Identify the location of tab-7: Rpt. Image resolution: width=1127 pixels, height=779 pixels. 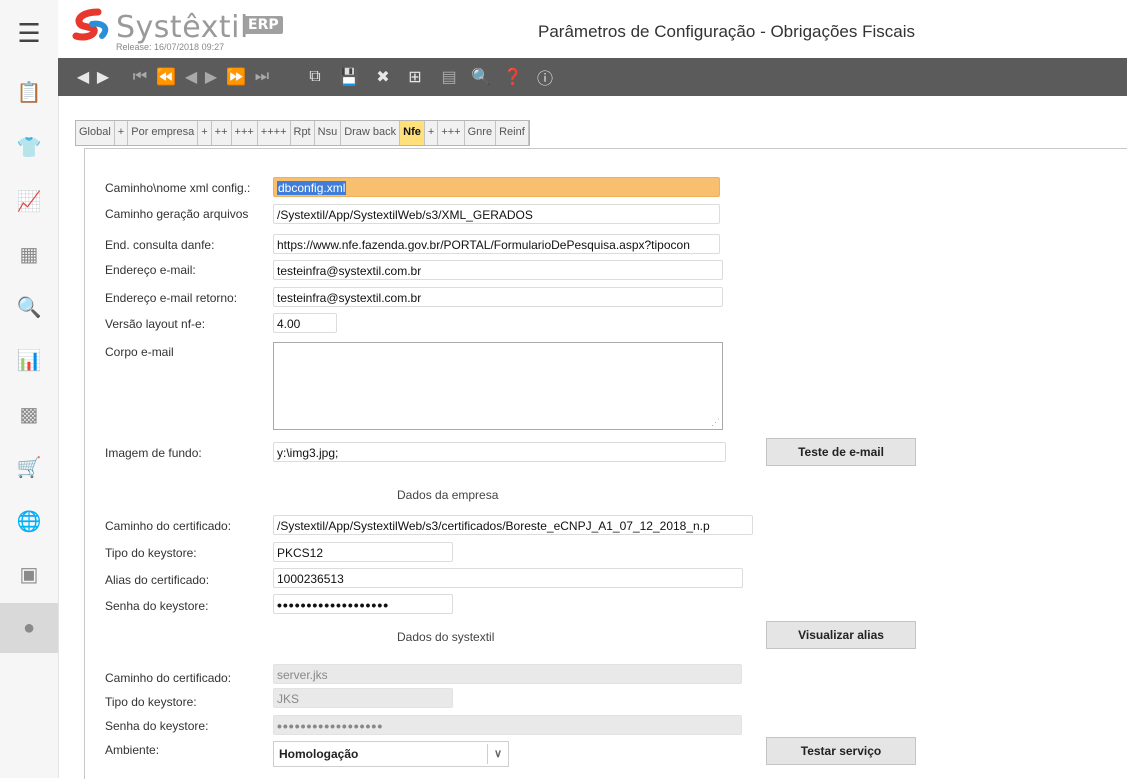
(303, 133).